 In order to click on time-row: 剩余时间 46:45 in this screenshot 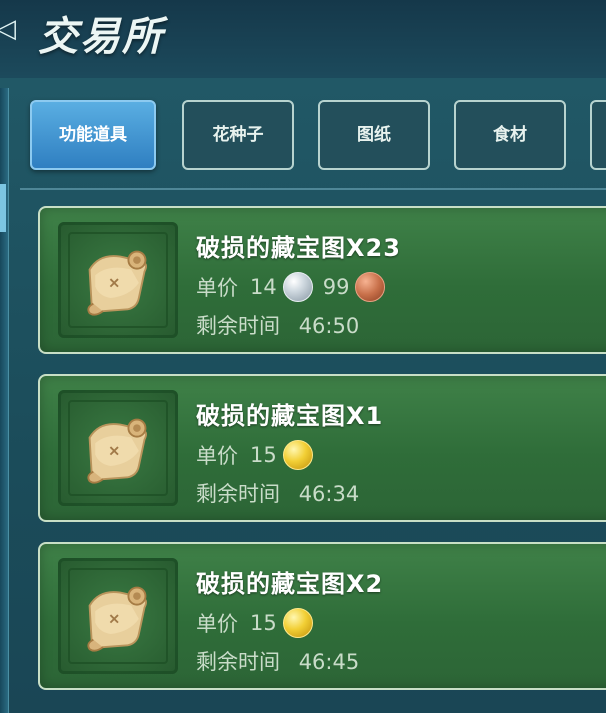, I will do `click(277, 661)`.